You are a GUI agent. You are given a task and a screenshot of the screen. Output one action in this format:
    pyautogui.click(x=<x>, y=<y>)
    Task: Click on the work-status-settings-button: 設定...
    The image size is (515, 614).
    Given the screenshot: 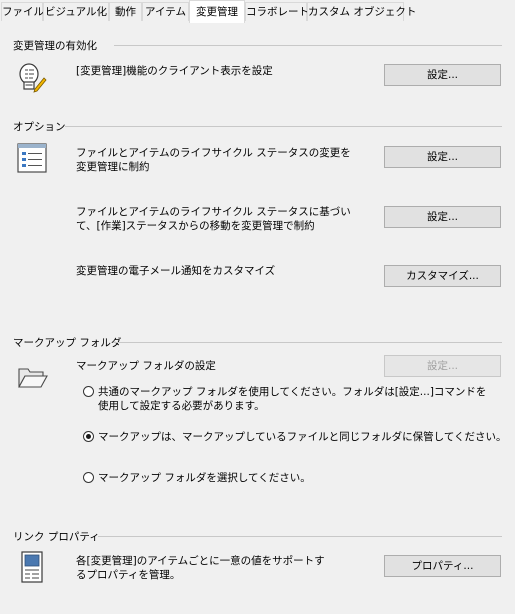 What is the action you would take?
    pyautogui.click(x=442, y=217)
    